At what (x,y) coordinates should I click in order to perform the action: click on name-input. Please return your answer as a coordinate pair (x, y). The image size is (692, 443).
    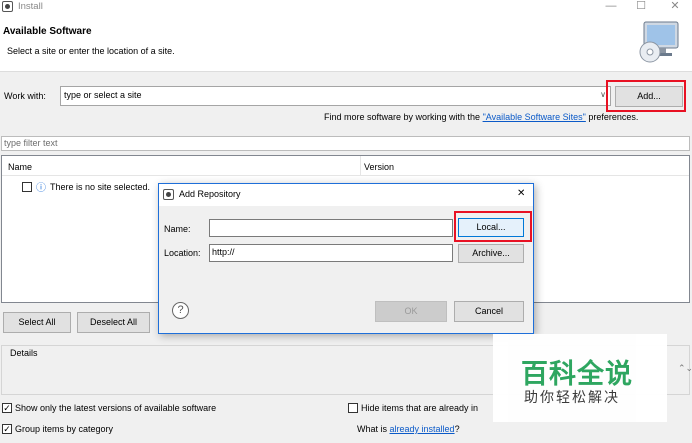
    Looking at the image, I should click on (331, 228).